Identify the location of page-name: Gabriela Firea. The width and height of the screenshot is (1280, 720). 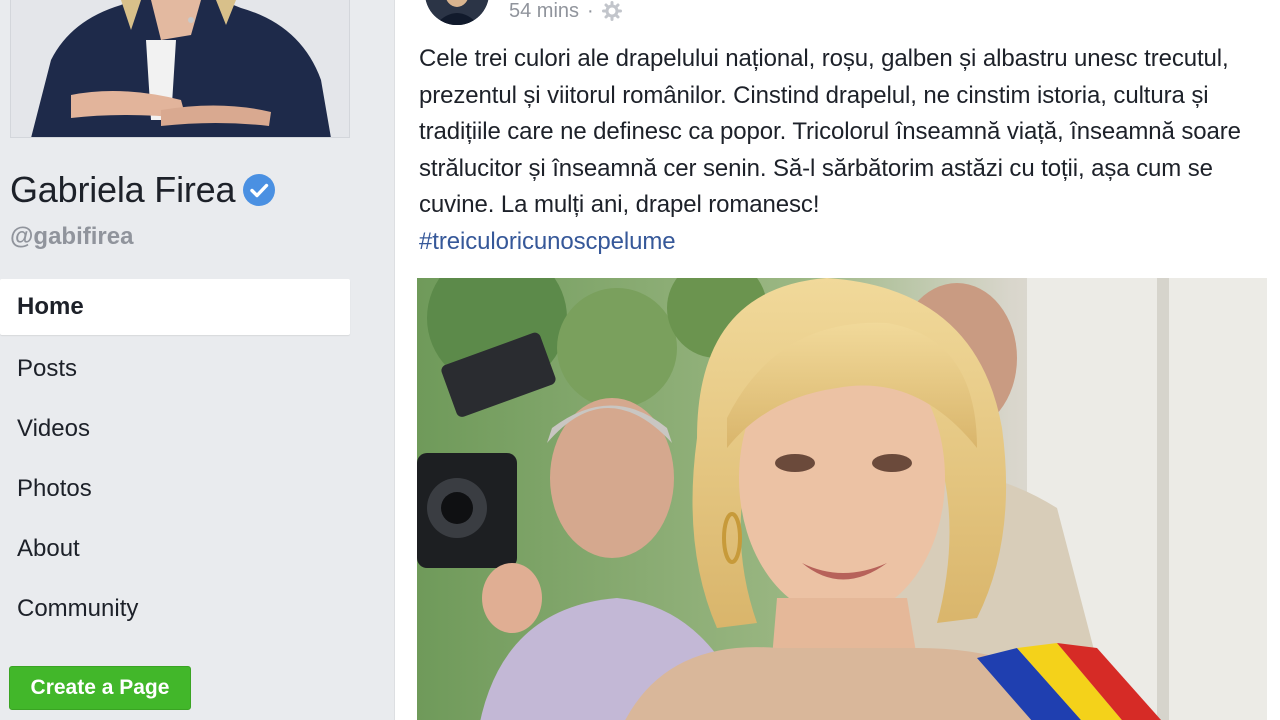
(122, 190).